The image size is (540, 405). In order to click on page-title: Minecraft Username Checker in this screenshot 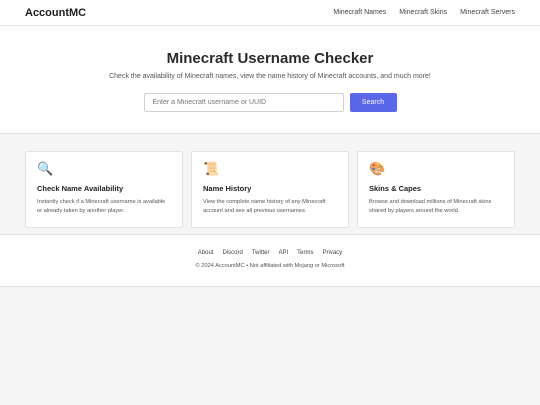, I will do `click(270, 58)`.